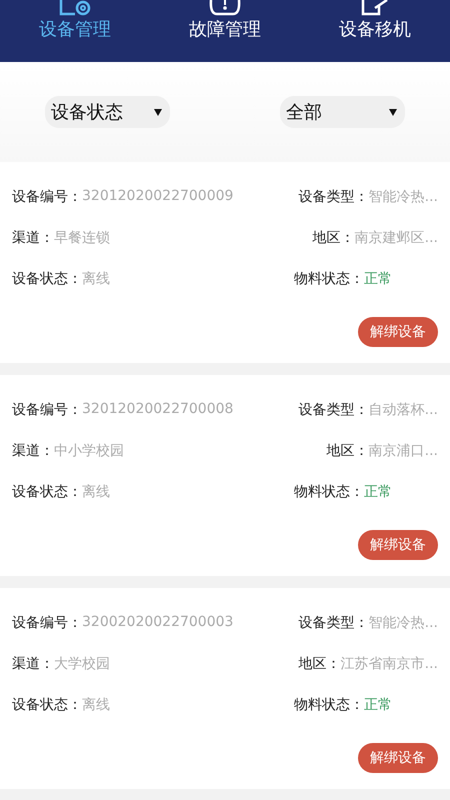  Describe the element at coordinates (82, 237) in the screenshot. I see `field-value: 早餐连锁` at that location.